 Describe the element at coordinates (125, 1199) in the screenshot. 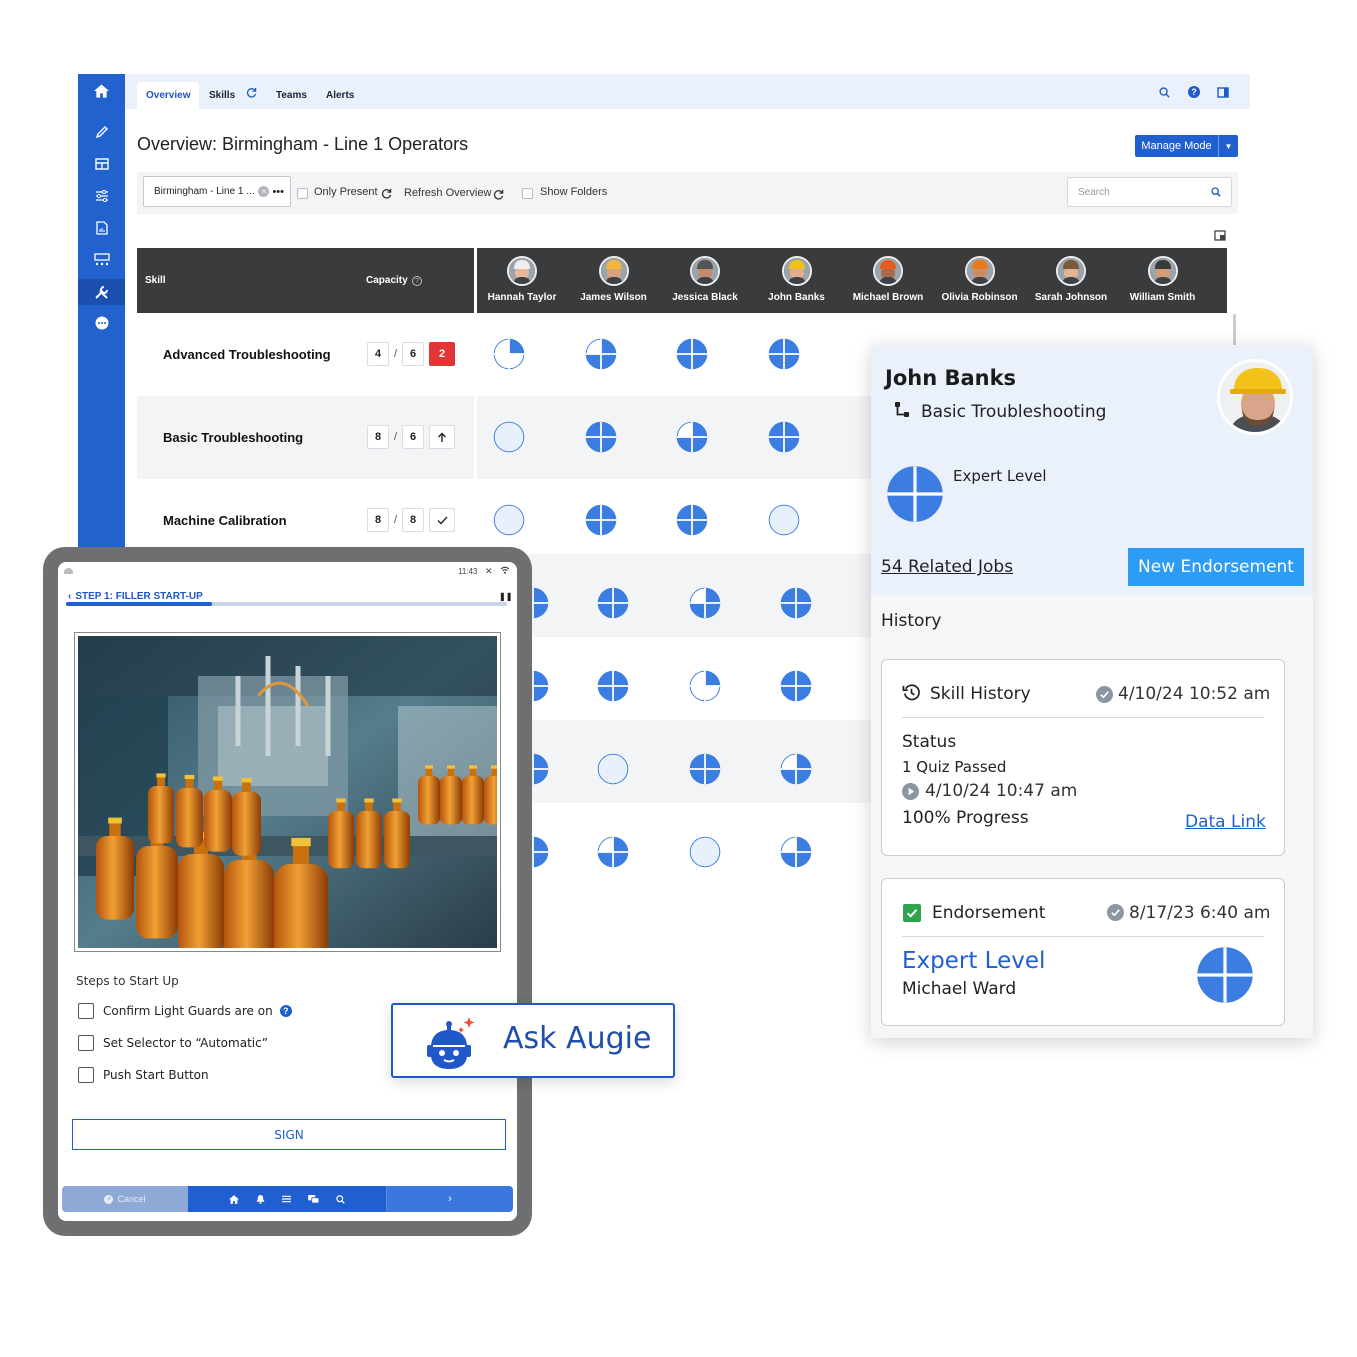

I see `cancel-button: × Cancel` at that location.